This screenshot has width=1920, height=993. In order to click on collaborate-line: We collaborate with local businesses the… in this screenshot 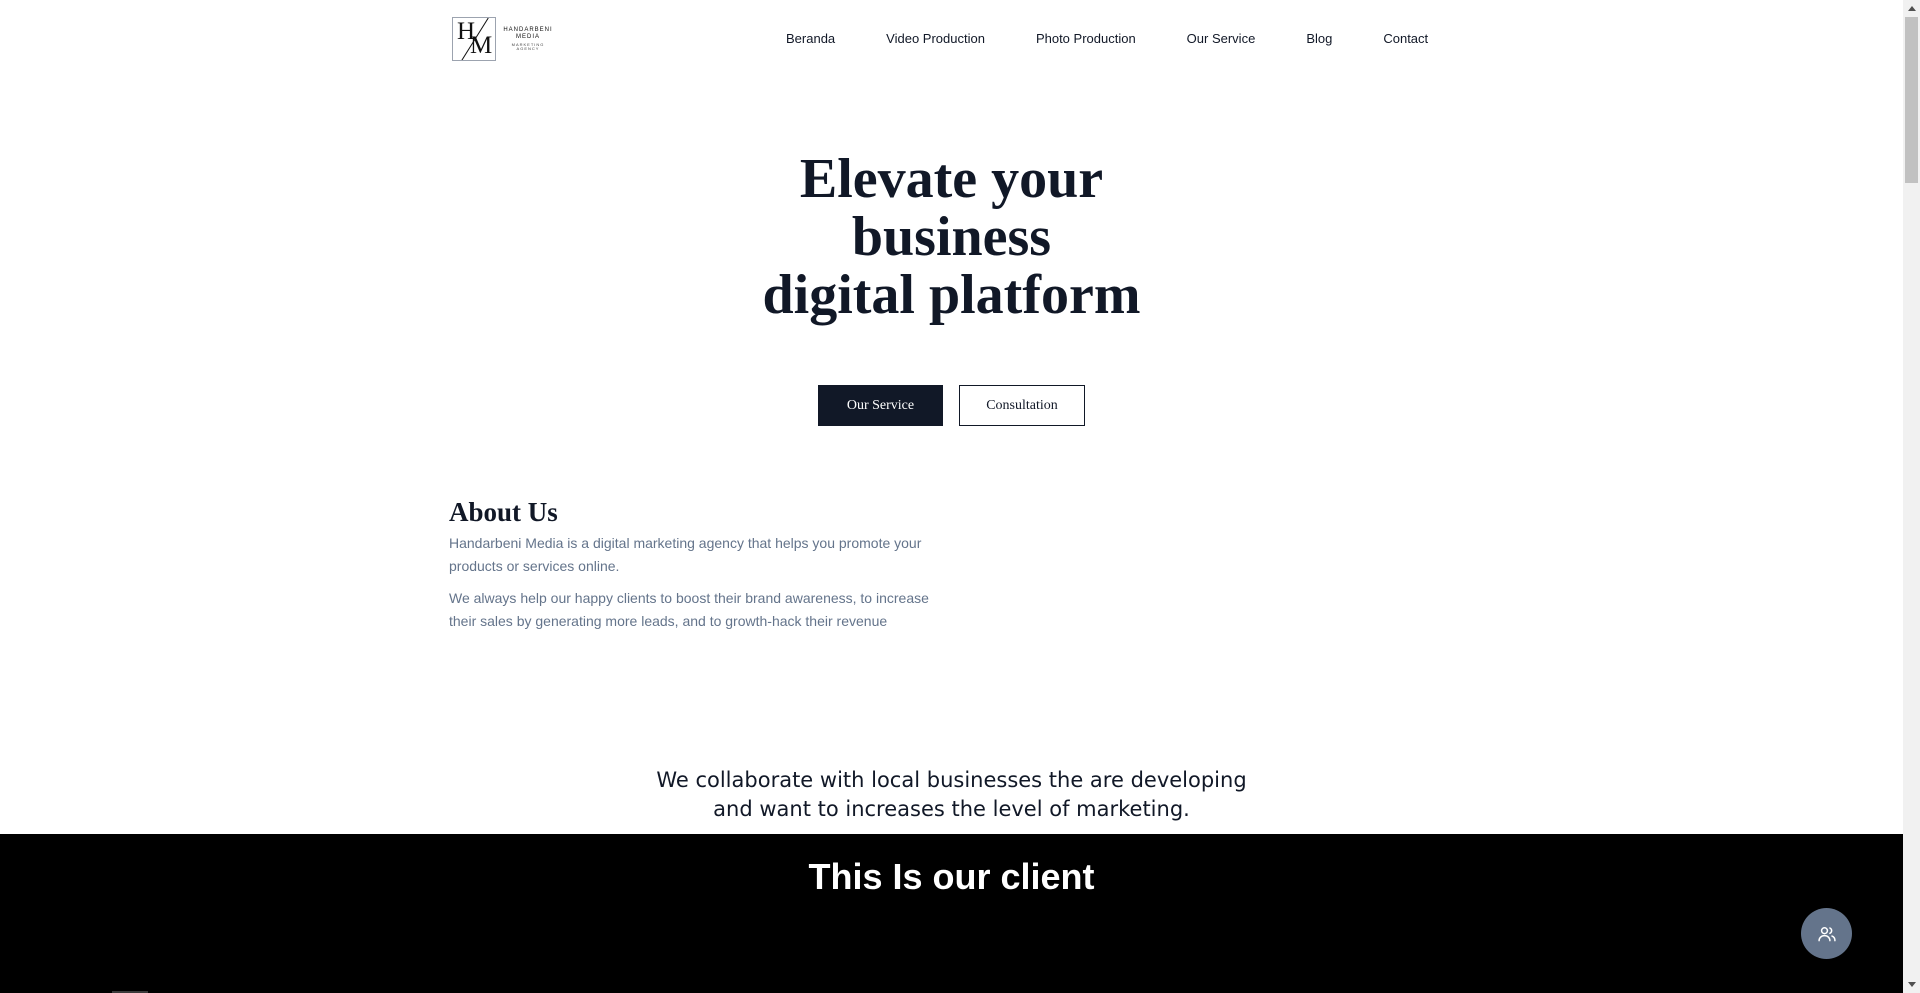, I will do `click(951, 780)`.